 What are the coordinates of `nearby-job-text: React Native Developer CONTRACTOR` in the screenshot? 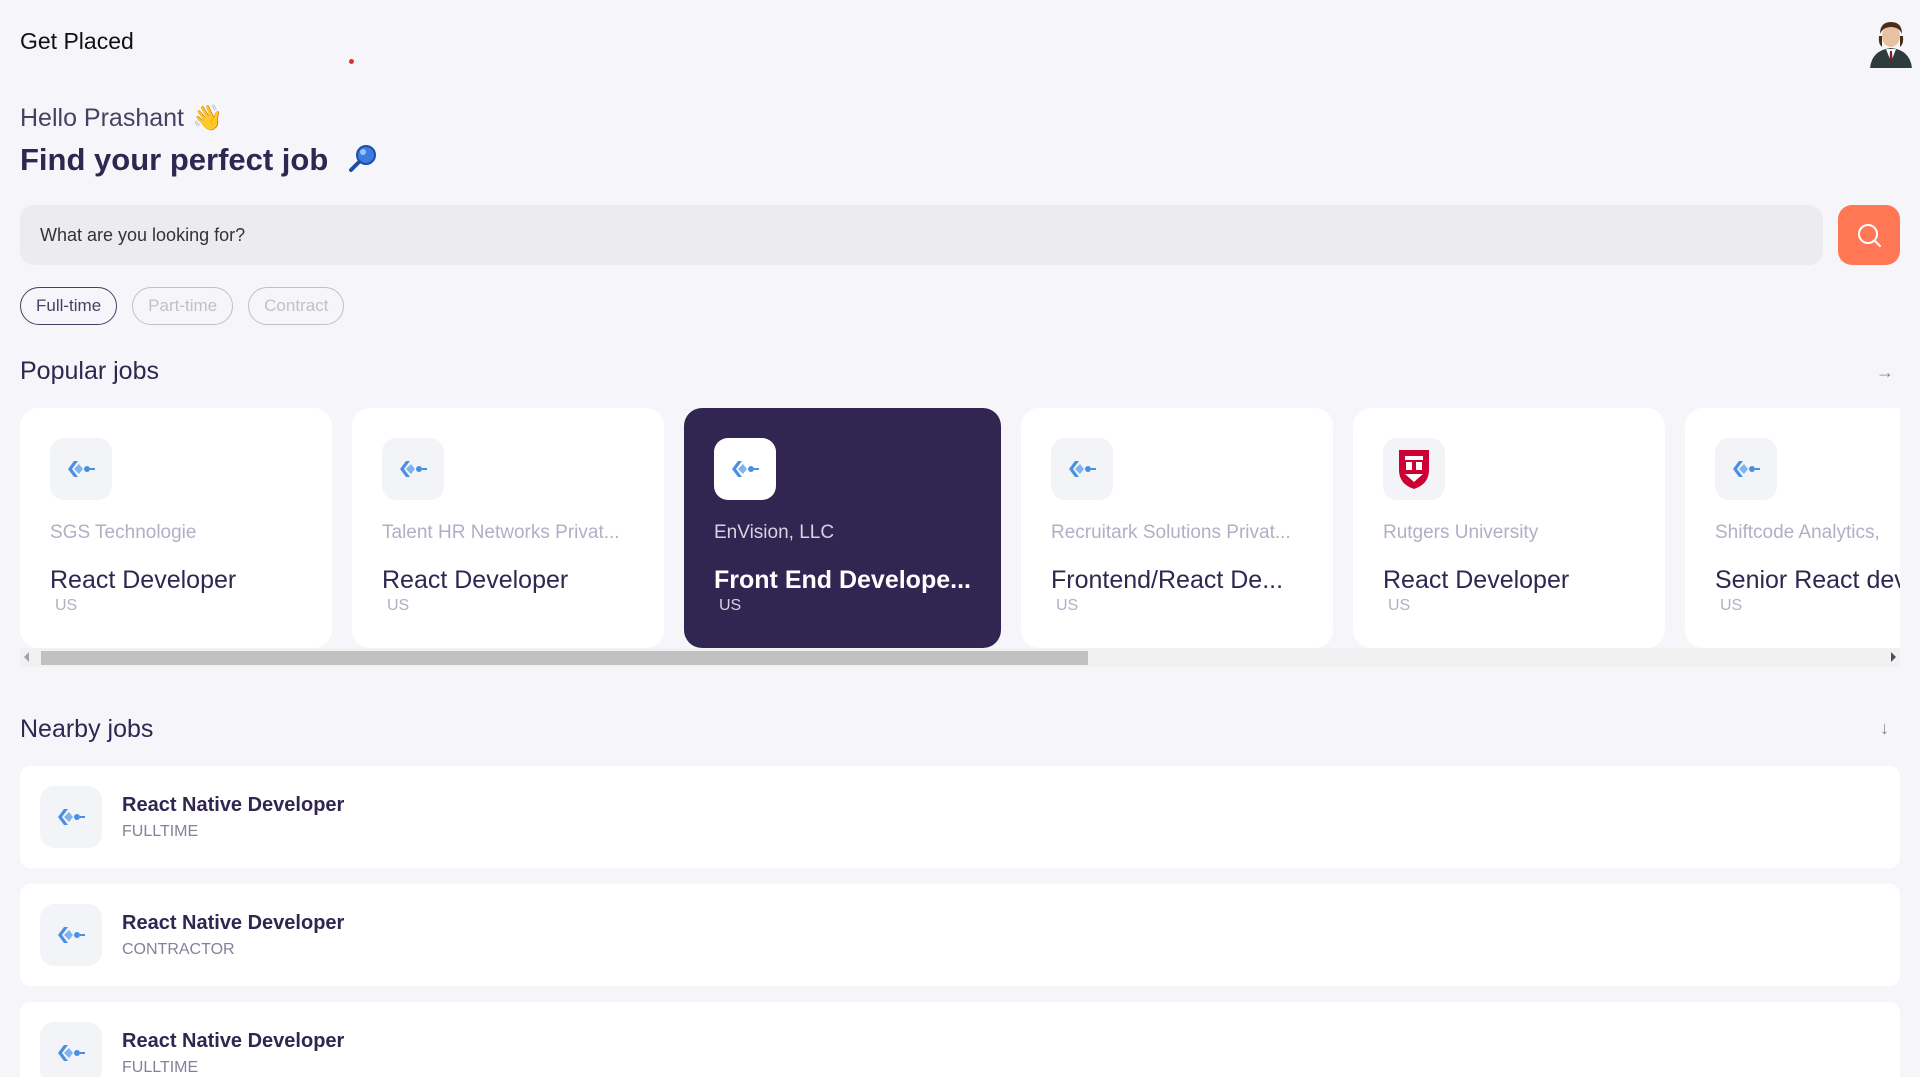 It's located at (233, 935).